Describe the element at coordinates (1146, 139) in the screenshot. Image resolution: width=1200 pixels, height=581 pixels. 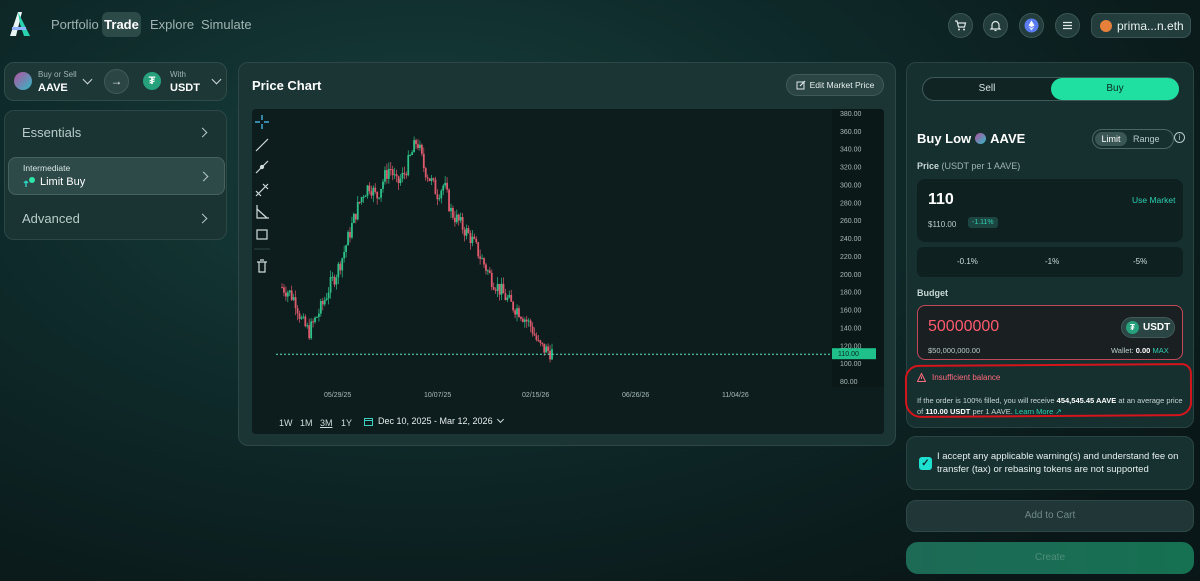
I see `mode-range-button: Range` at that location.